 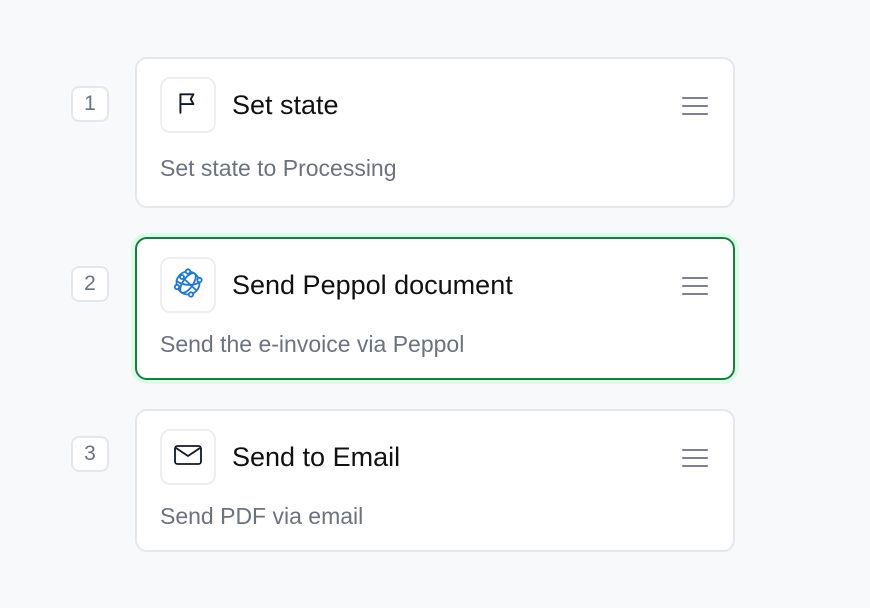 What do you see at coordinates (90, 454) in the screenshot?
I see `step-number-badge: 3` at bounding box center [90, 454].